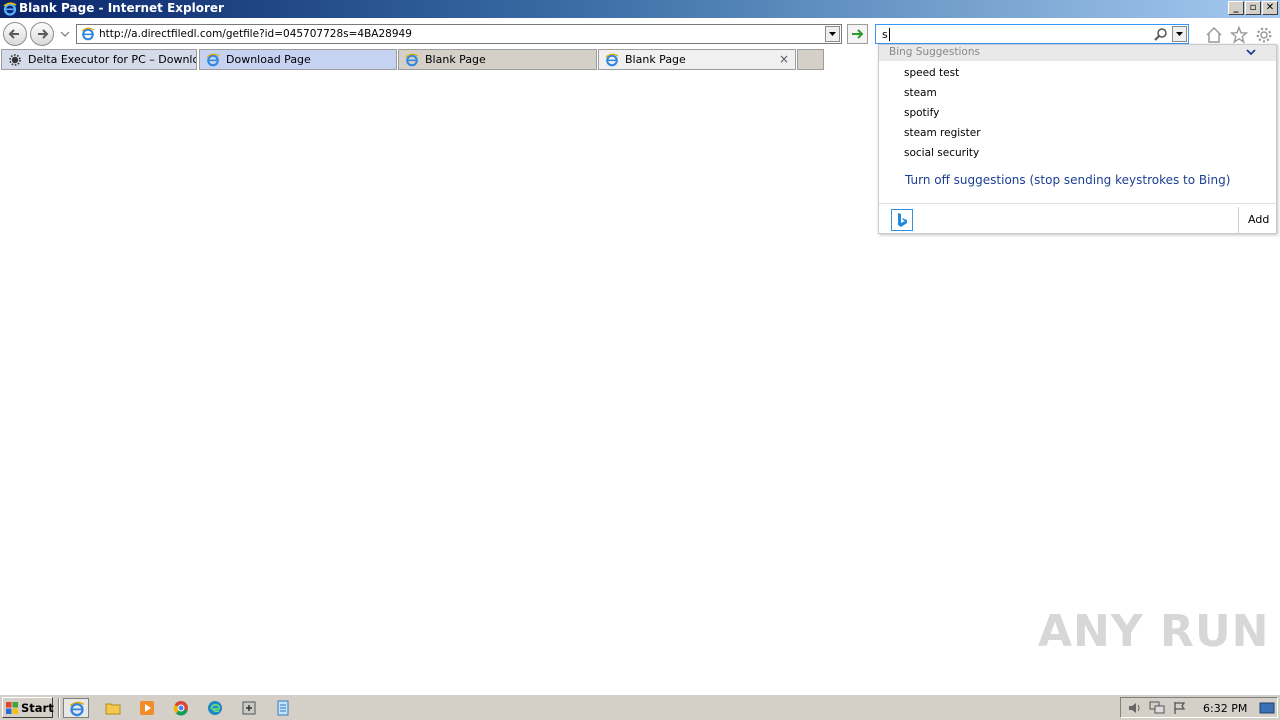 This screenshot has width=1280, height=720. Describe the element at coordinates (931, 73) in the screenshot. I see `suggestion-item: speed test` at that location.